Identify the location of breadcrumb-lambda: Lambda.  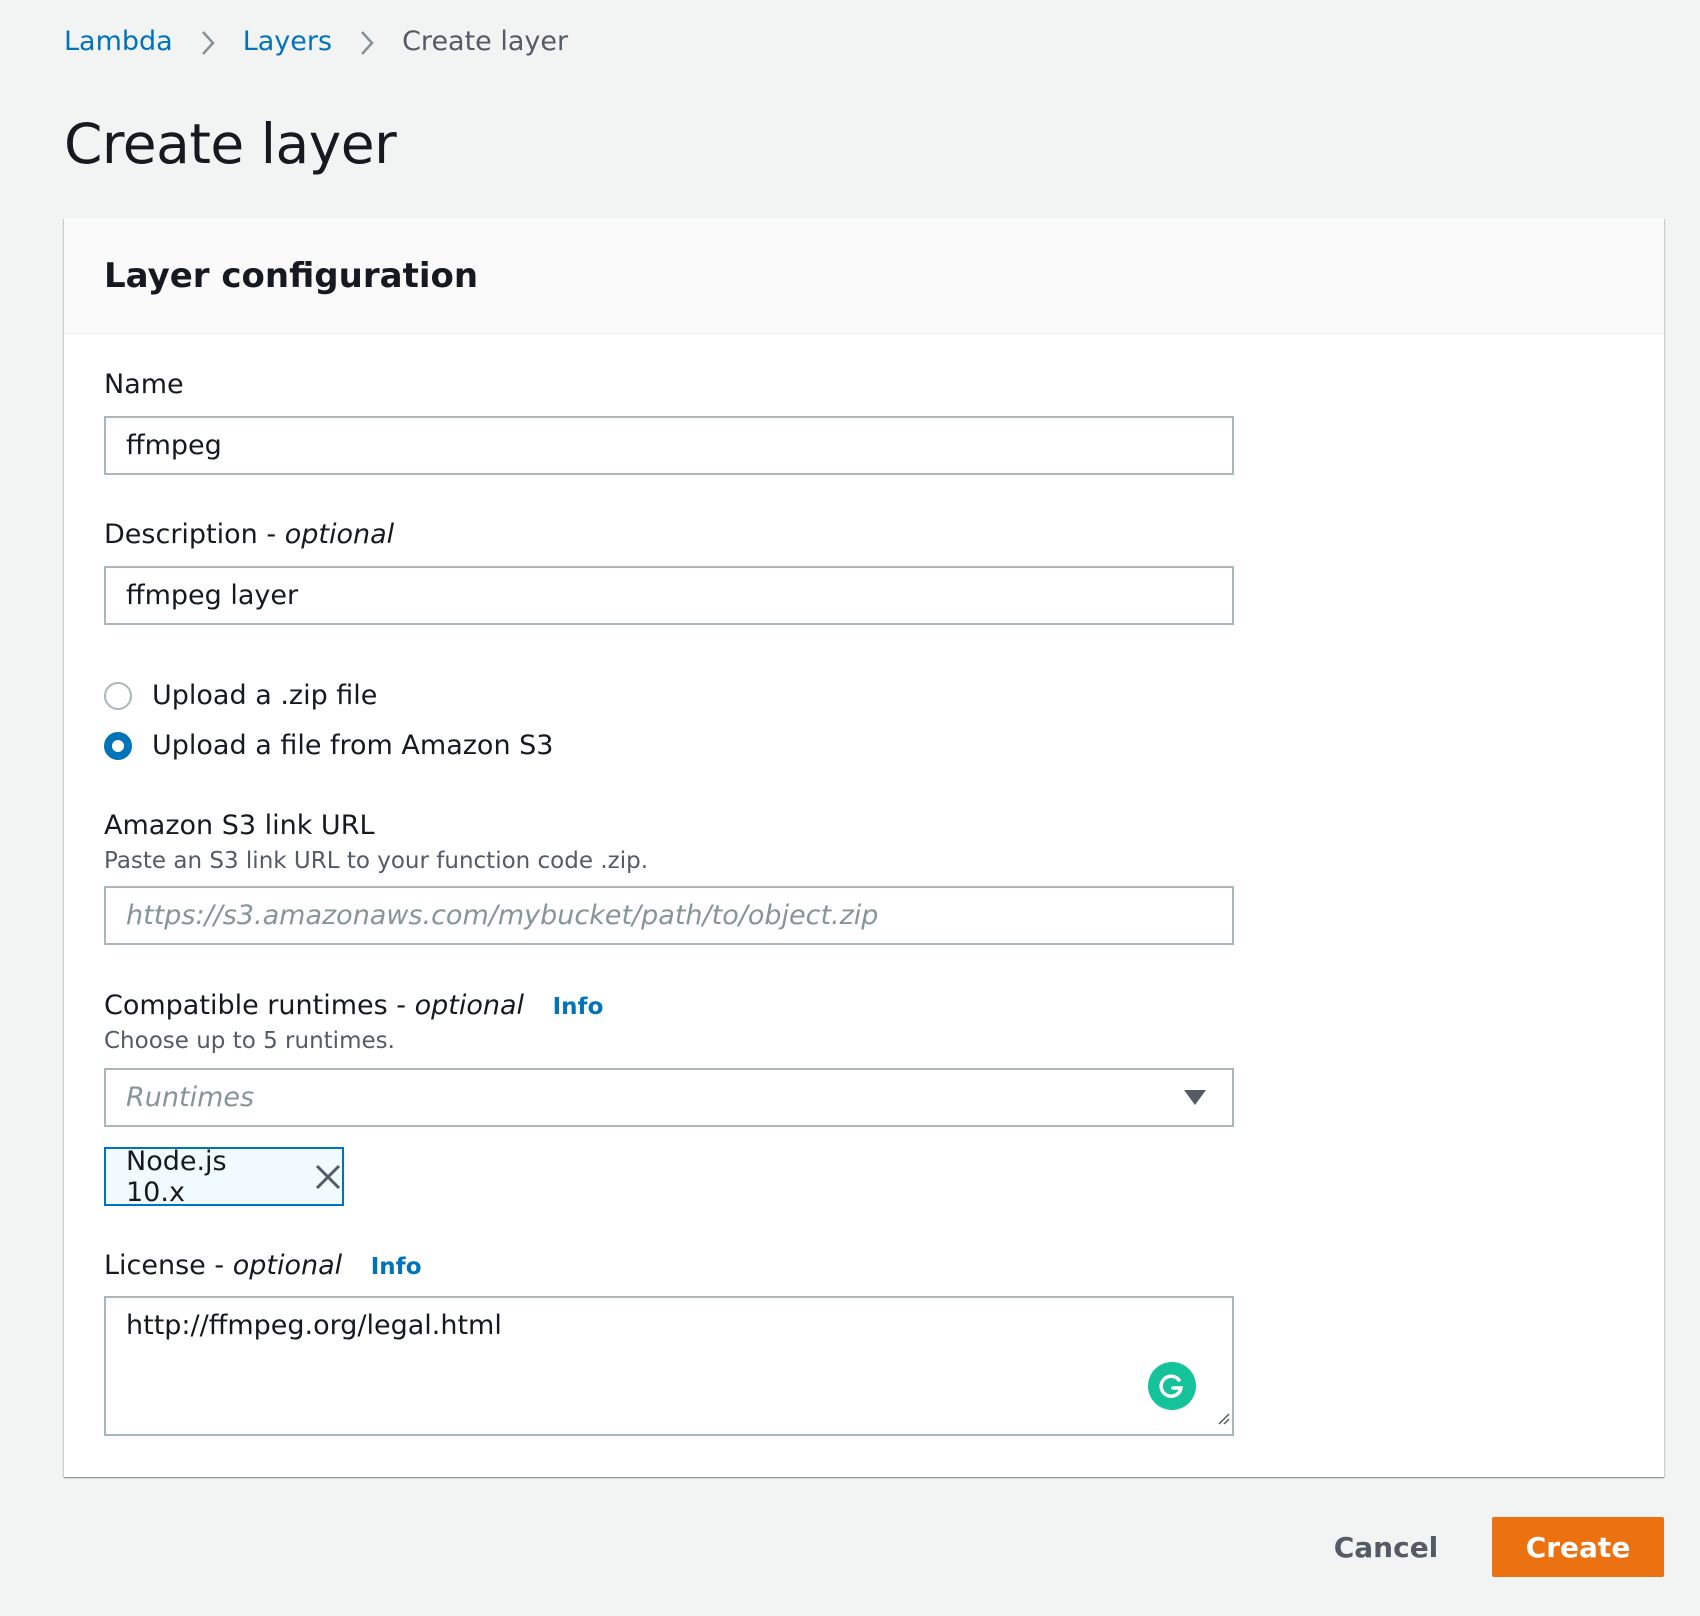
(118, 41).